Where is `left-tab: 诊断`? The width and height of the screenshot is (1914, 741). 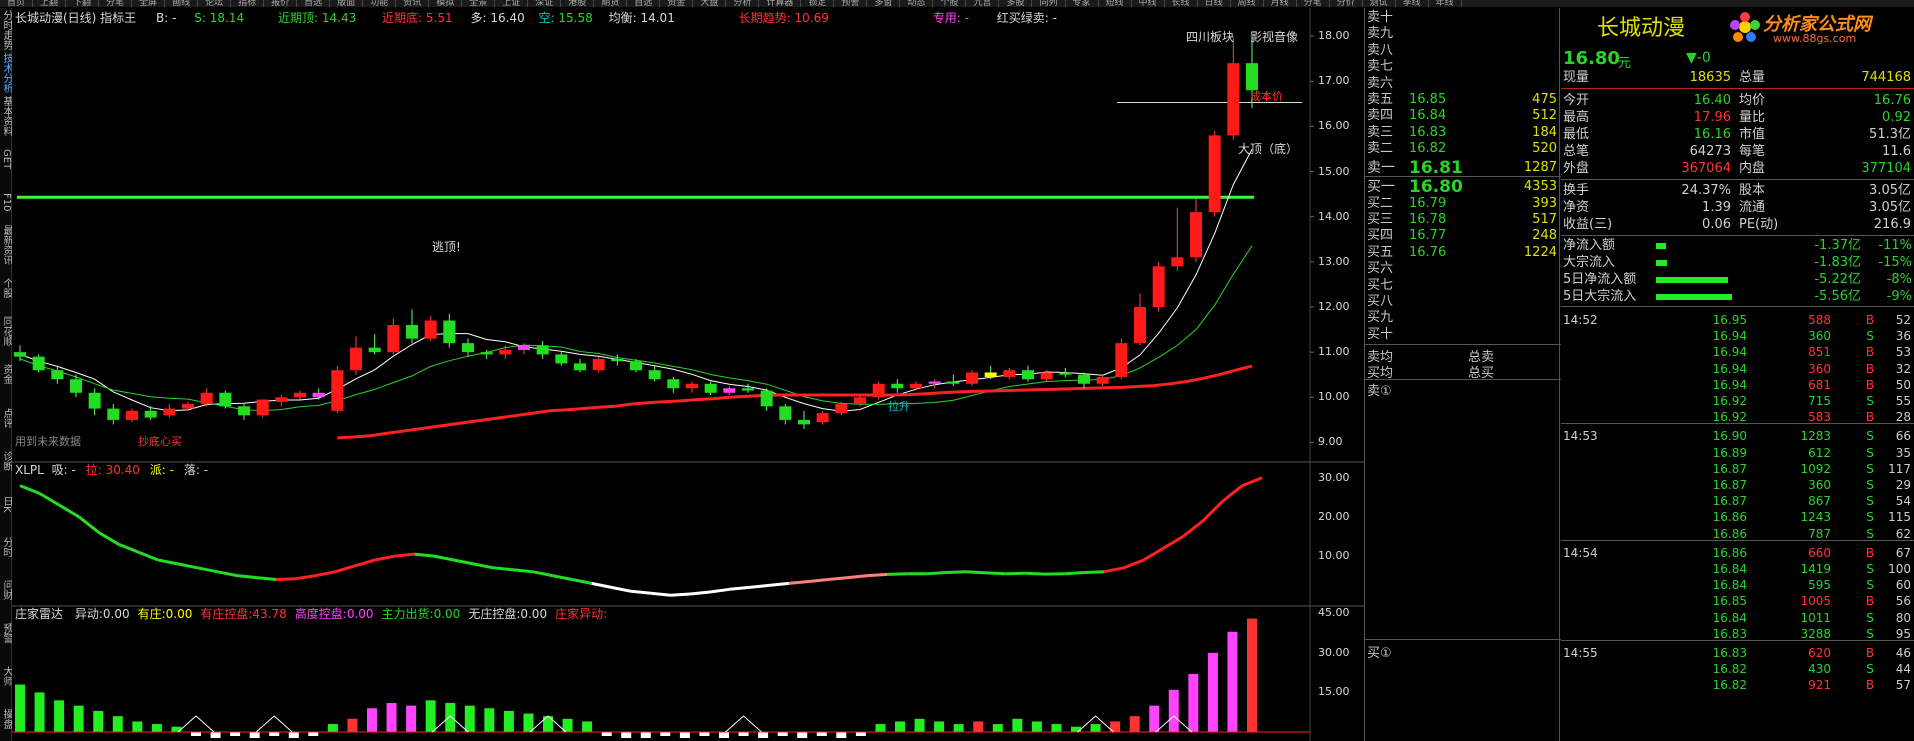 left-tab: 诊断 is located at coordinates (6, 460).